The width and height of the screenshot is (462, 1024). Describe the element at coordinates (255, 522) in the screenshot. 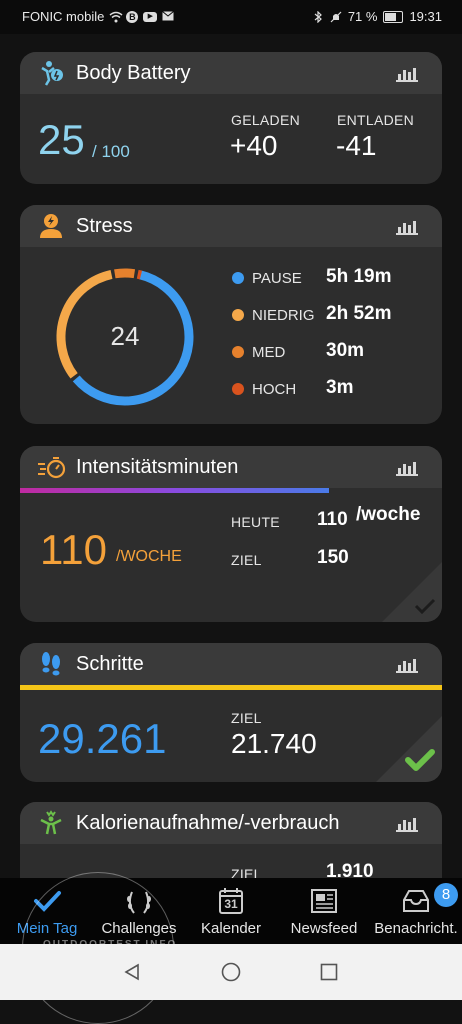

I see `today-label: HEUTE` at that location.